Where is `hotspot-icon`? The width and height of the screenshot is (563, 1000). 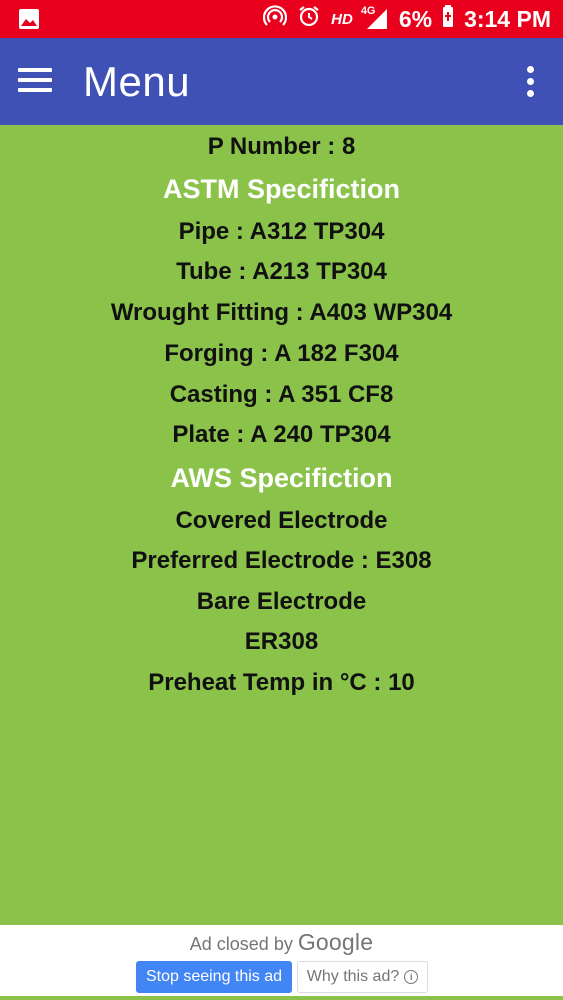
hotspot-icon is located at coordinates (275, 19).